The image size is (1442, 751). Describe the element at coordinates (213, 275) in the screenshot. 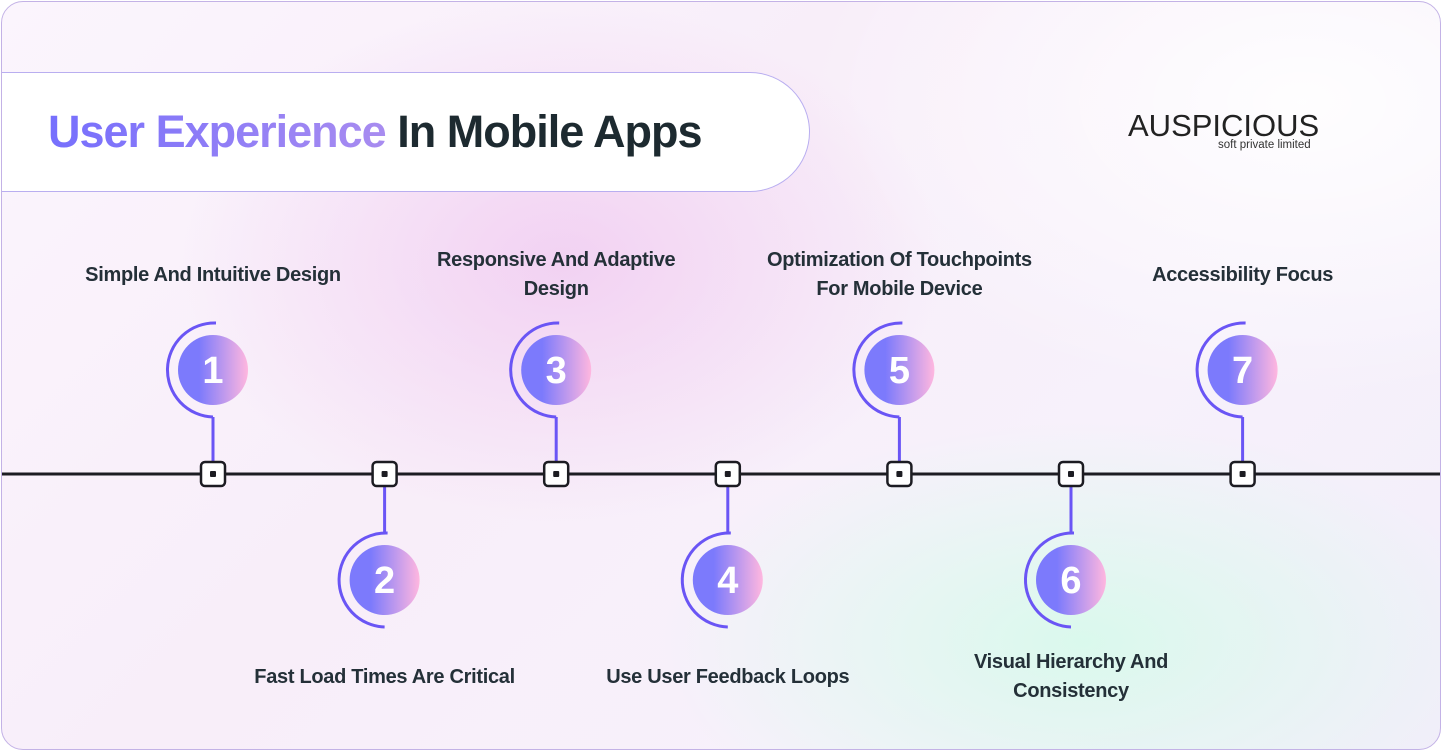

I see `step-label: Simple And Intuitive Design` at that location.